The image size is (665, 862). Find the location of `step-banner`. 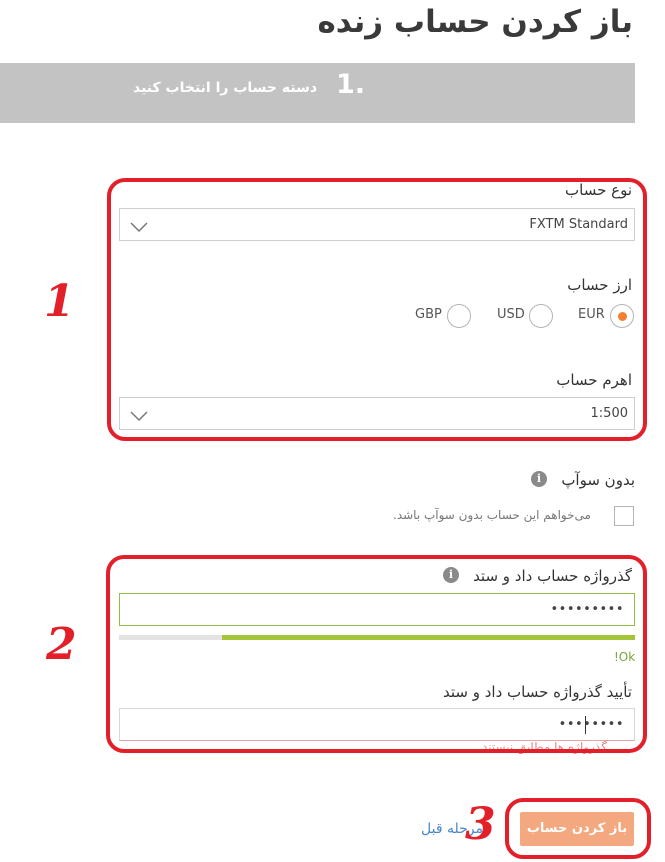

step-banner is located at coordinates (317, 93).